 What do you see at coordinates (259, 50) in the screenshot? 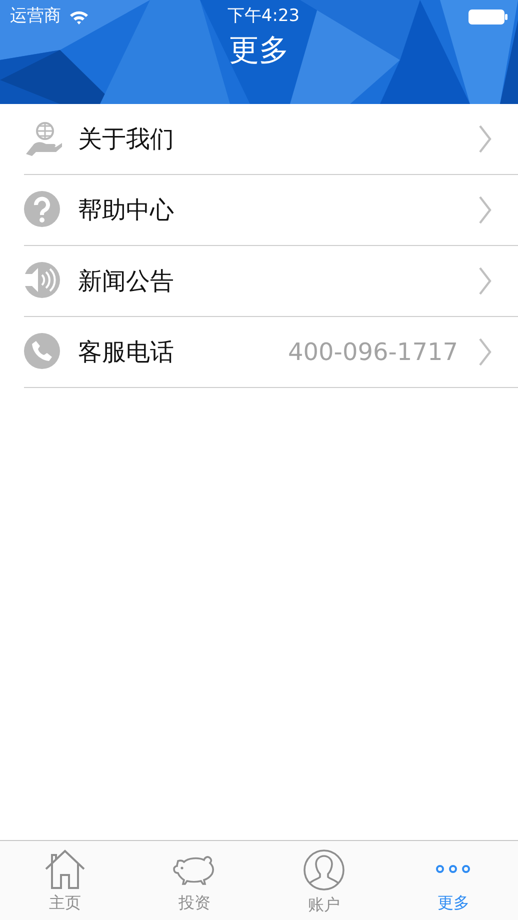
I see `page-title: 更多` at bounding box center [259, 50].